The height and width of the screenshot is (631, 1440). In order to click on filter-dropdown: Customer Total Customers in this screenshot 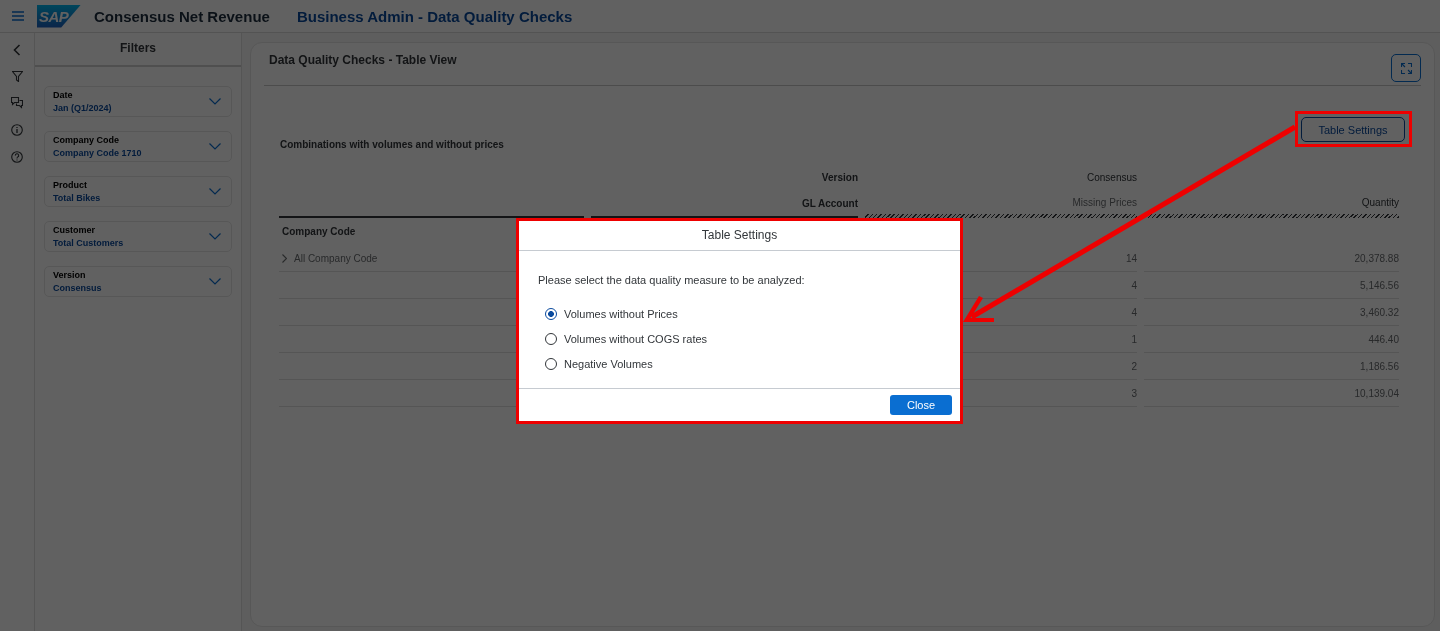, I will do `click(138, 236)`.